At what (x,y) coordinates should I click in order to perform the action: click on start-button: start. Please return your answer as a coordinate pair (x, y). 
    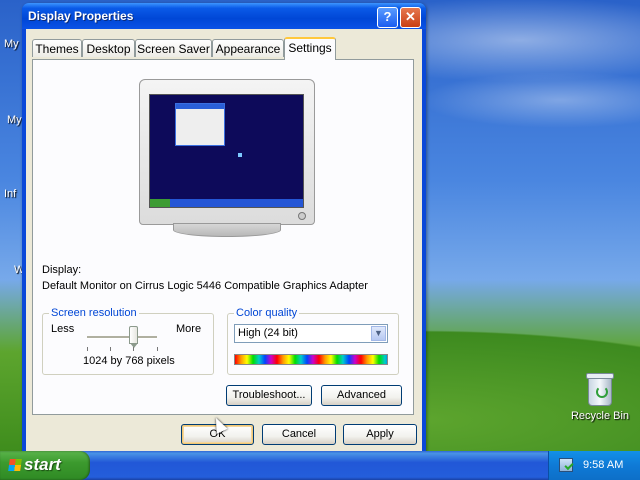
    Looking at the image, I should click on (45, 465).